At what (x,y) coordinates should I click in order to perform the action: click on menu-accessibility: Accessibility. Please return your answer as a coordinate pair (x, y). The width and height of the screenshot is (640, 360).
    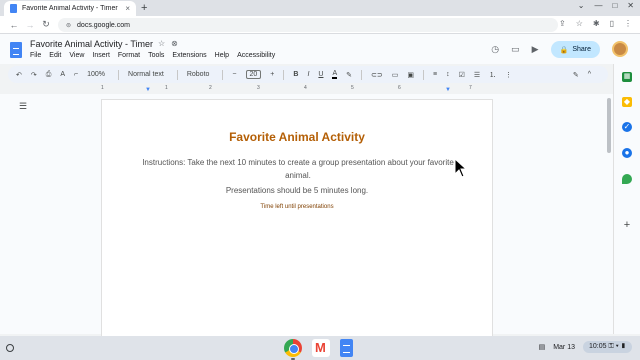
    Looking at the image, I should click on (256, 55).